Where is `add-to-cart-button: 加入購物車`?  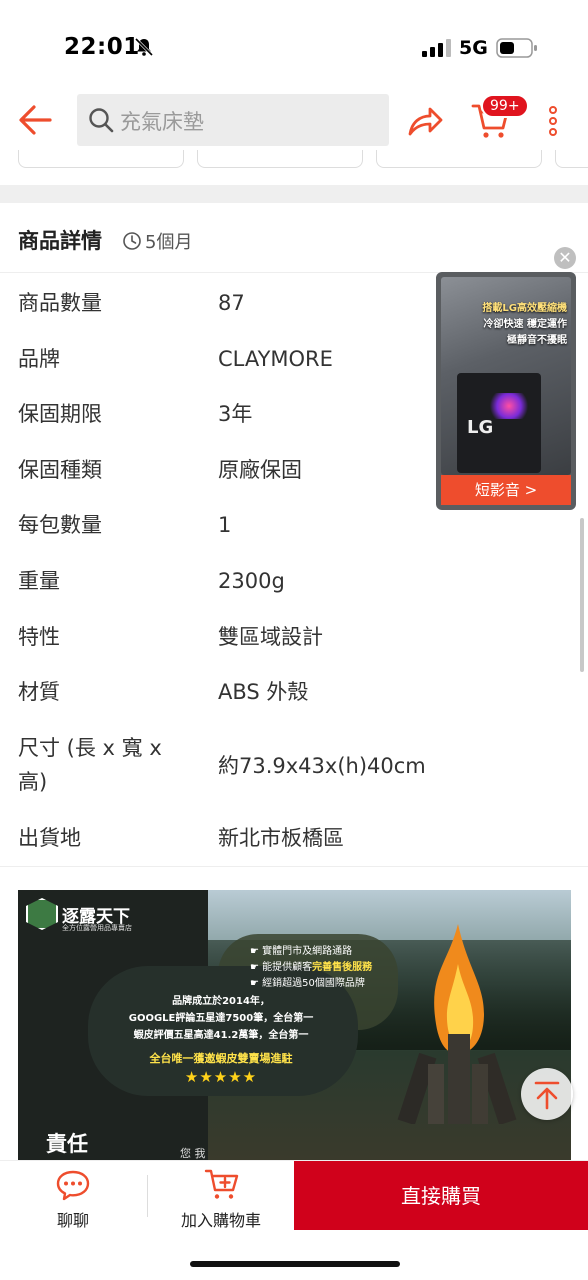 add-to-cart-button: 加入購物車 is located at coordinates (221, 1196).